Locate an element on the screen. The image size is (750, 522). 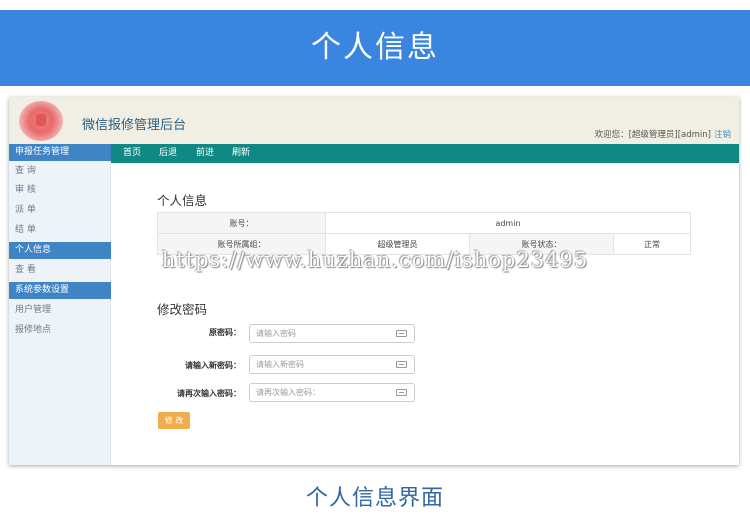
confirm-password-label: 请再次输入密码： is located at coordinates (209, 393).